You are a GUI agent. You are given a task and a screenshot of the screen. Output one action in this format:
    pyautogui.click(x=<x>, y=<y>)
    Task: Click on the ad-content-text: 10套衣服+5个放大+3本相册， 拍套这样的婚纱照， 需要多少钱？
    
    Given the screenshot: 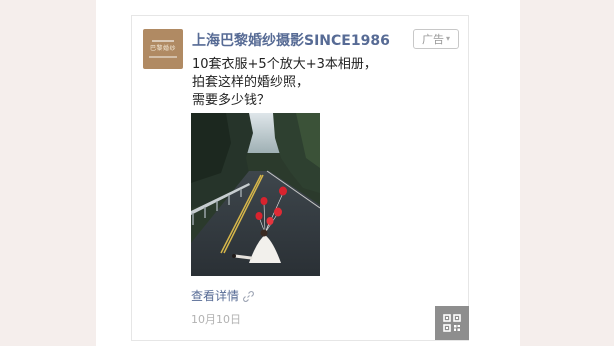 What is the action you would take?
    pyautogui.click(x=322, y=83)
    